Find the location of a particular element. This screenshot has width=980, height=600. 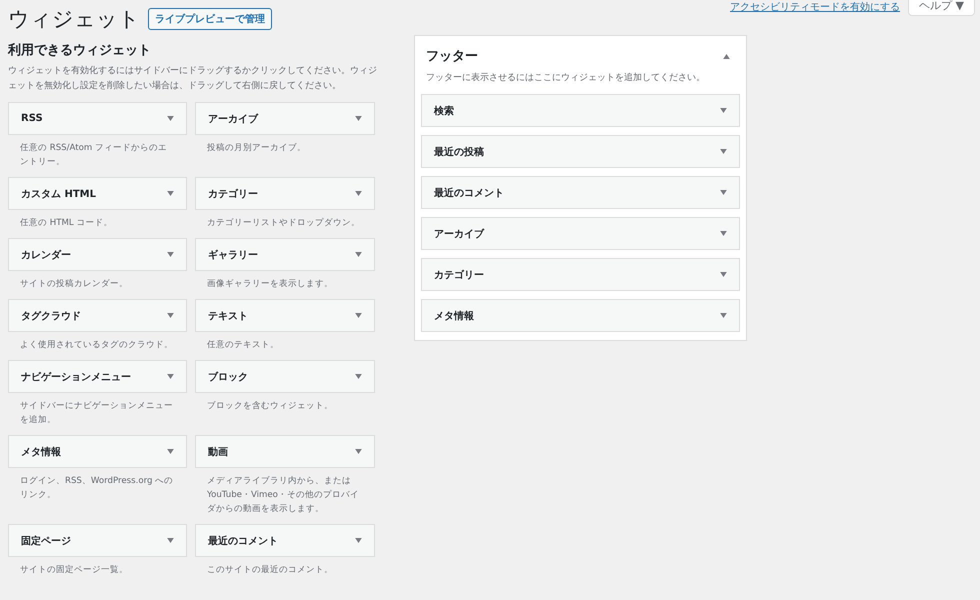

widget-description: サイトの投稿カレンダー。 is located at coordinates (74, 284).